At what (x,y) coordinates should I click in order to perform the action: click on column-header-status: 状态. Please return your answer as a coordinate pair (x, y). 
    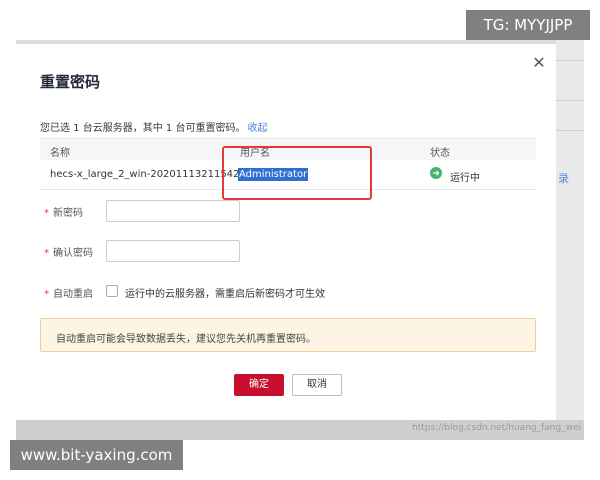
    Looking at the image, I should click on (440, 153).